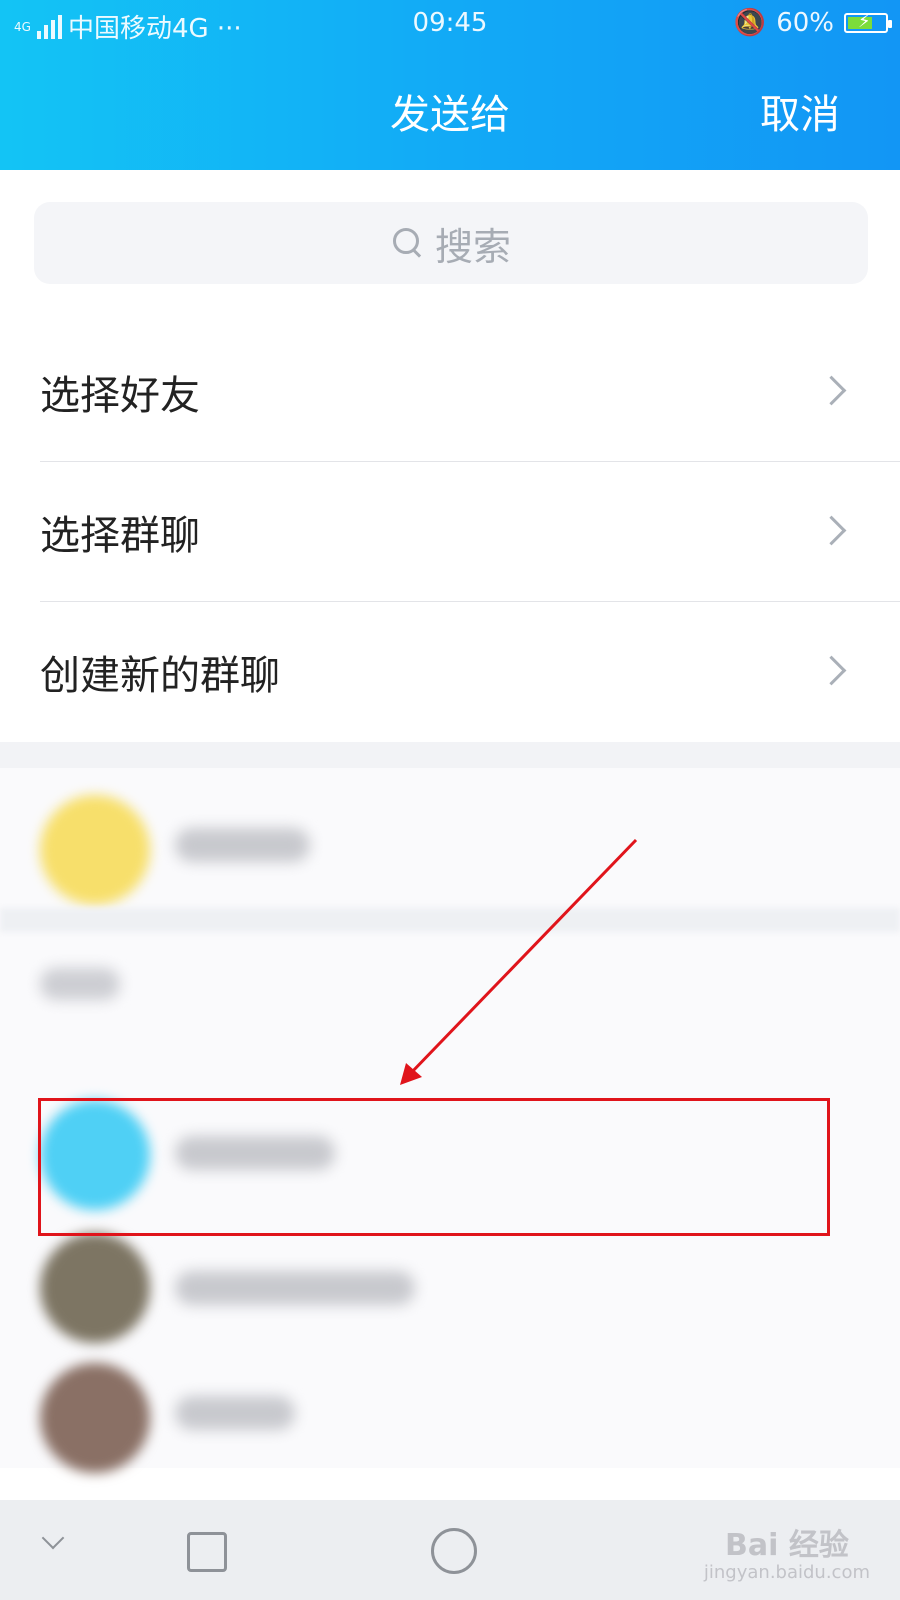 The image size is (900, 1600). Describe the element at coordinates (472, 246) in the screenshot. I see `search-placeholder: 搜索` at that location.